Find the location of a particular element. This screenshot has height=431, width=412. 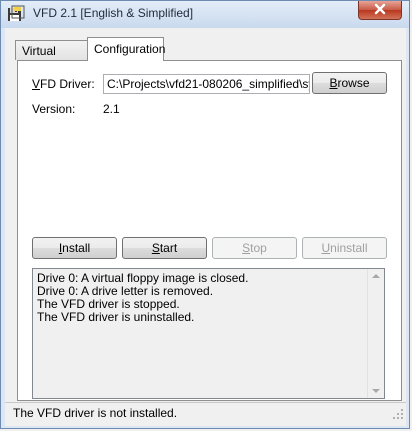

log-line: The VFD driver is uninstalled. is located at coordinates (116, 317).